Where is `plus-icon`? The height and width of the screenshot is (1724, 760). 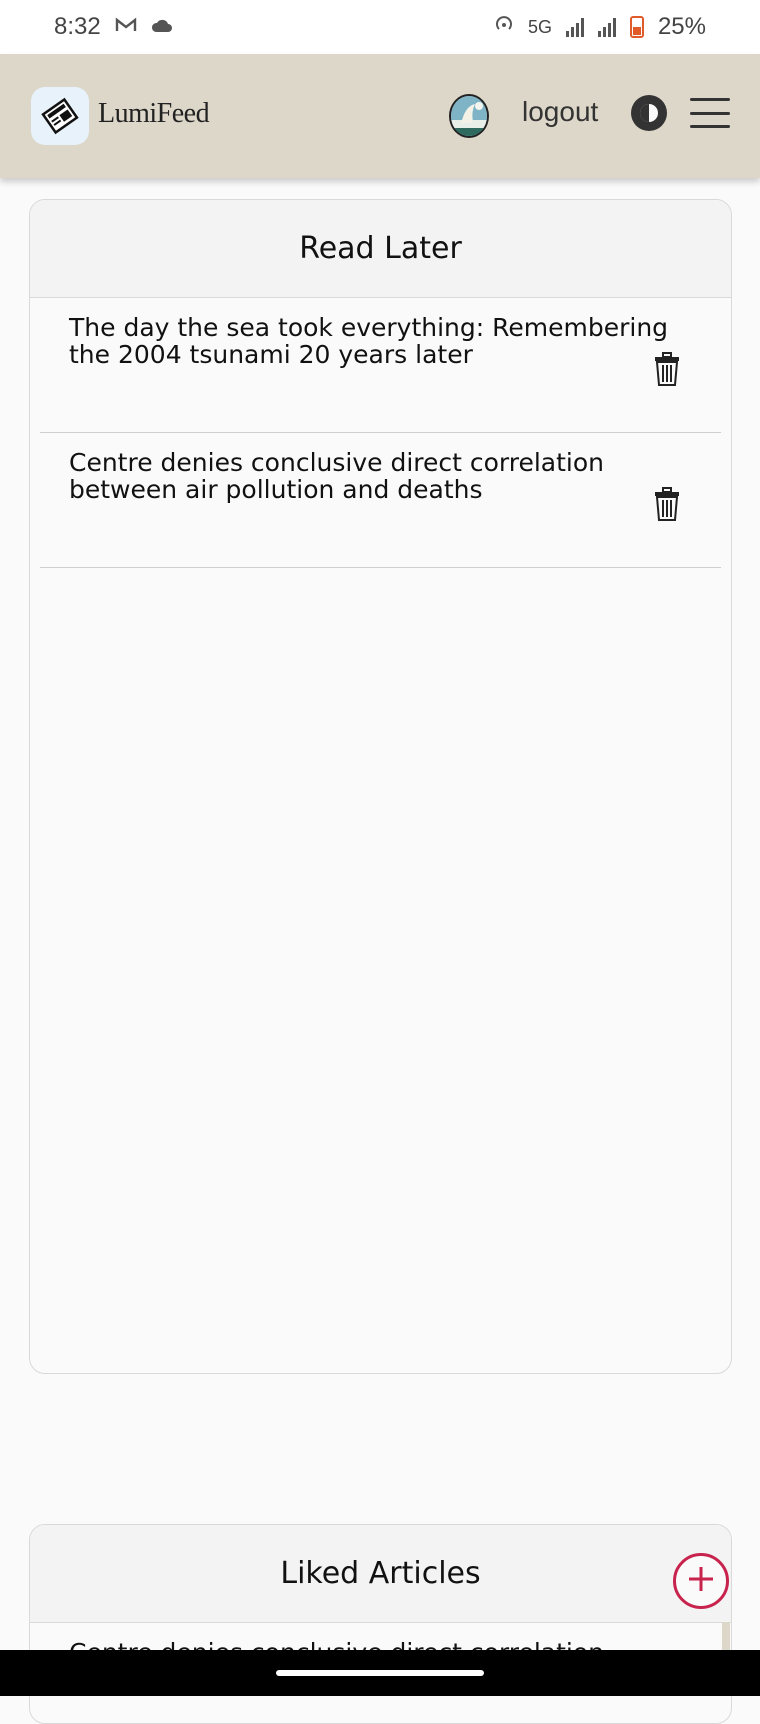
plus-icon is located at coordinates (701, 1581).